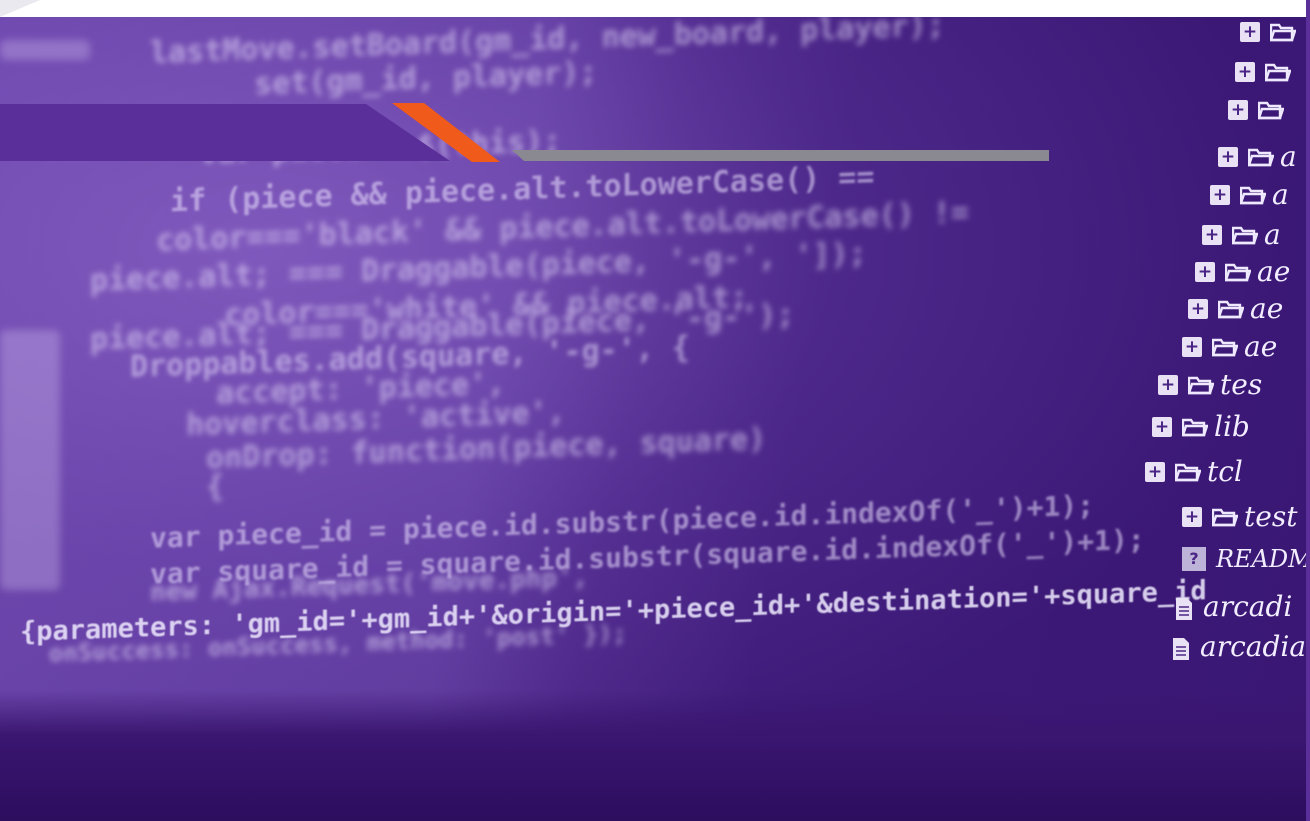  Describe the element at coordinates (200, 132) in the screenshot. I see `slide-title` at that location.